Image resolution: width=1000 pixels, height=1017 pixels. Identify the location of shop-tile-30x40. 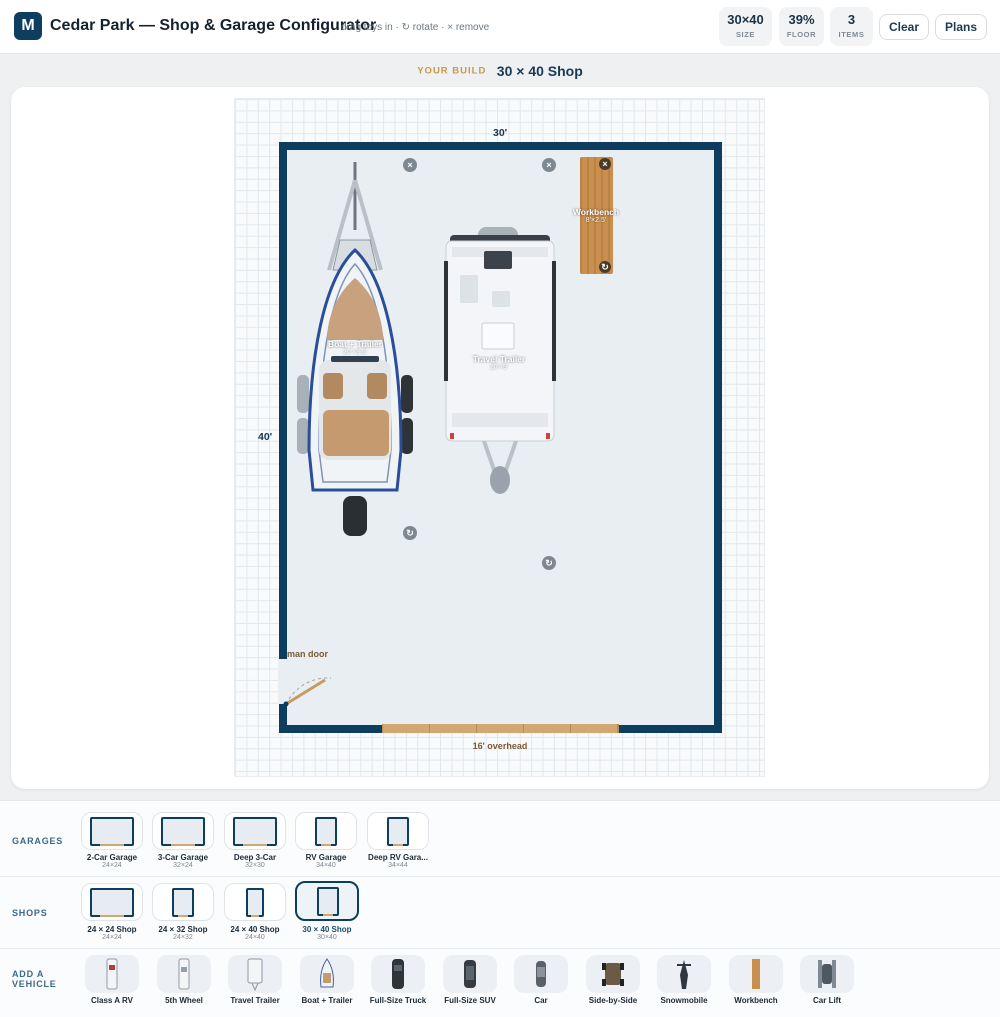
(327, 901).